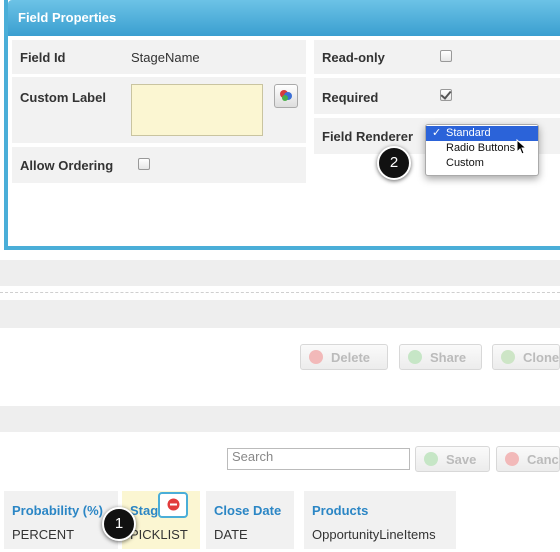 Image resolution: width=560 pixels, height=552 pixels. What do you see at coordinates (481, 148) in the screenshot?
I see `renderer-option-label: Radio Buttons` at bounding box center [481, 148].